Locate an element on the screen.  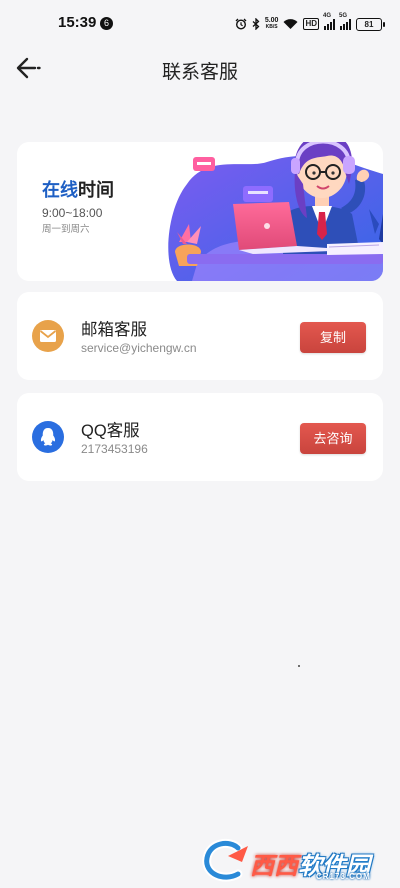
wifi-icon is located at coordinates (290, 24).